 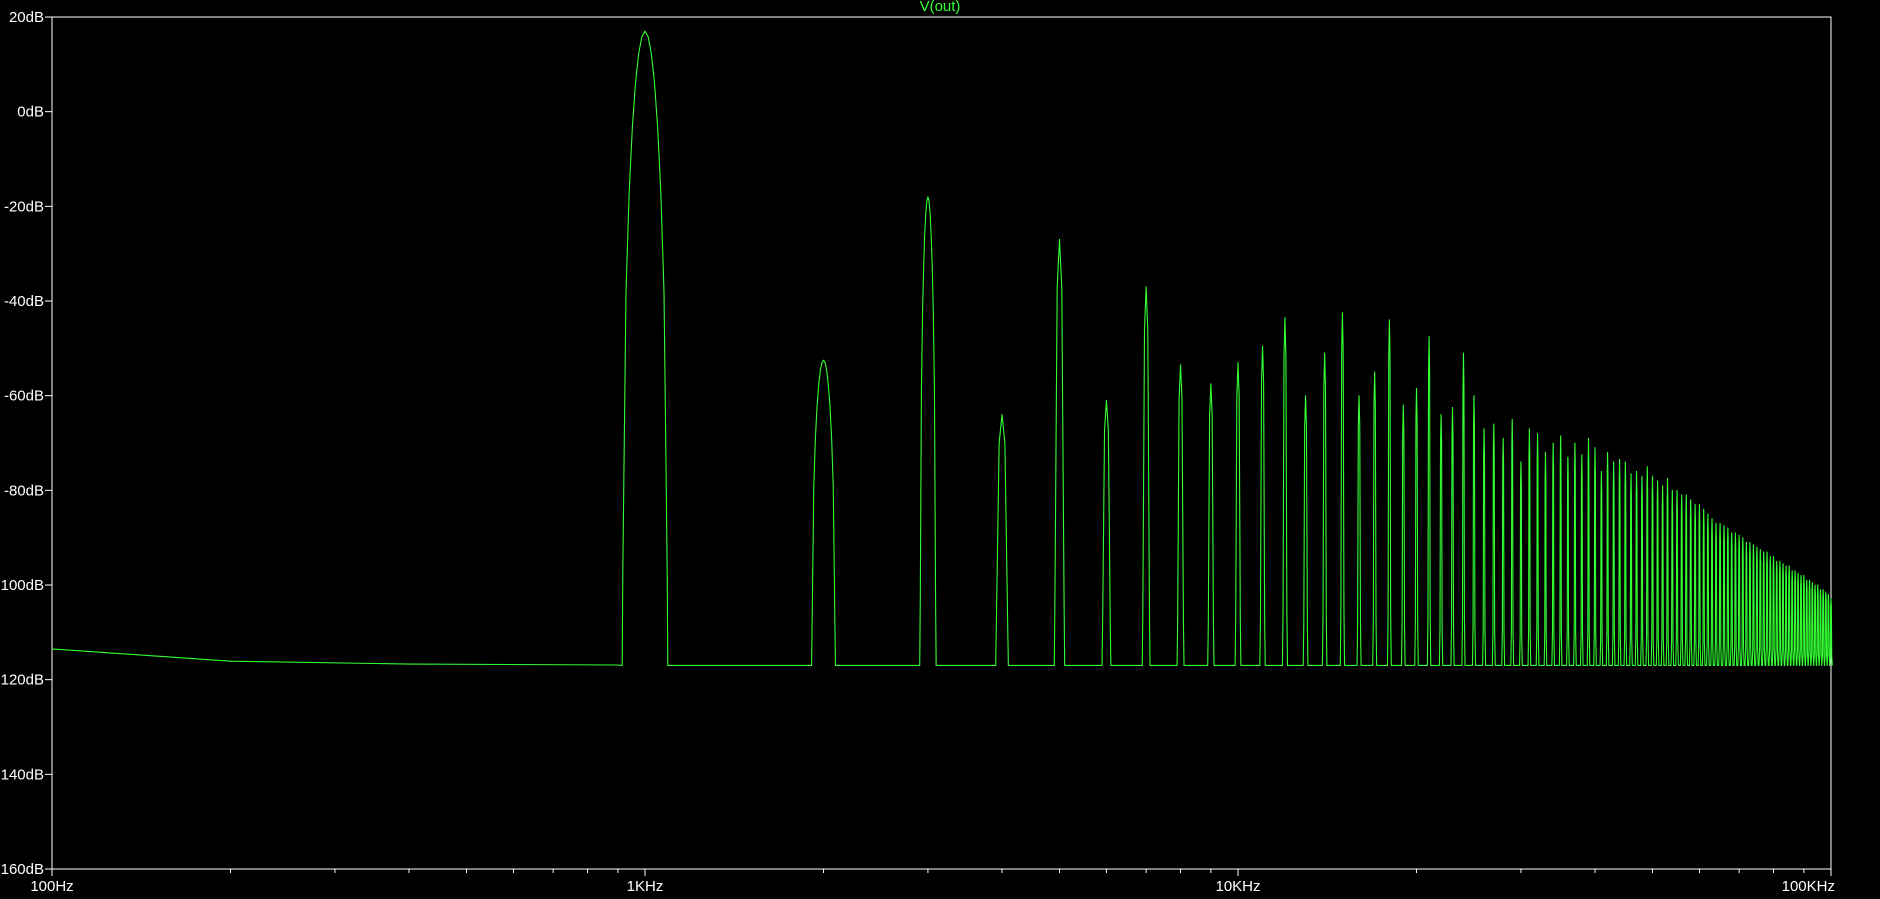 What do you see at coordinates (24, 490) in the screenshot?
I see `y-tick-label: -80dB` at bounding box center [24, 490].